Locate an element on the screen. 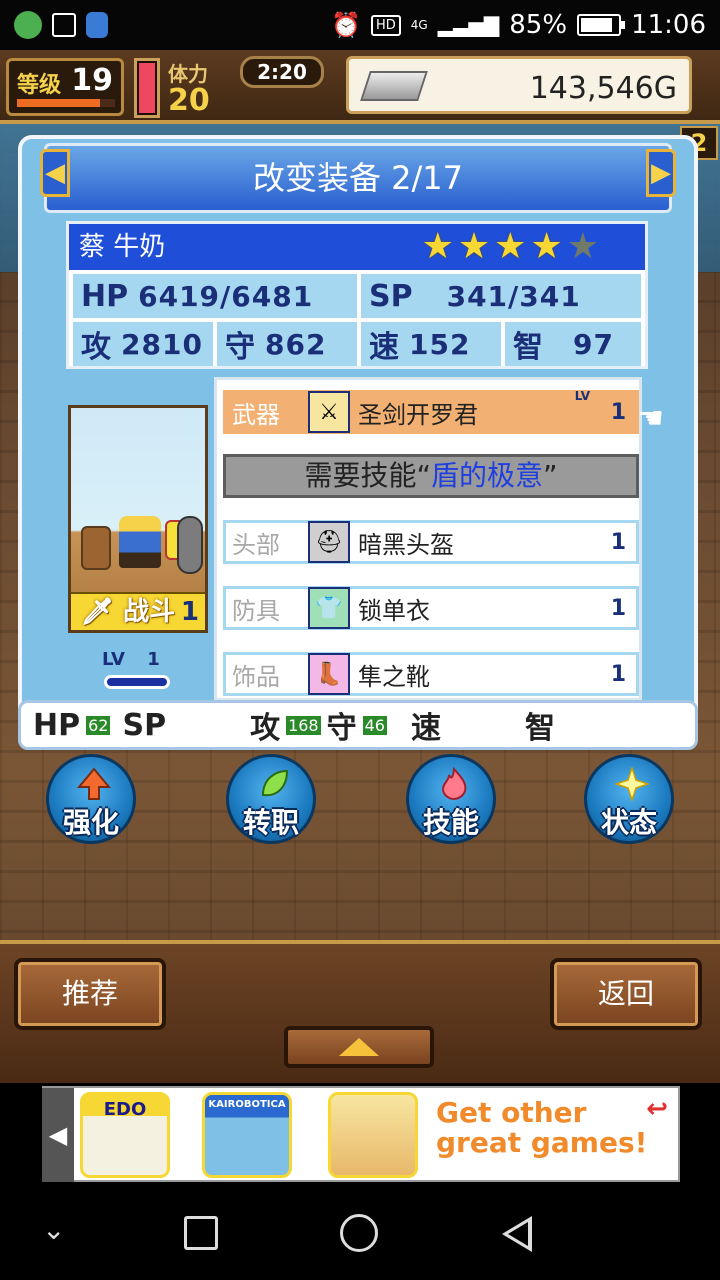 The height and width of the screenshot is (1280, 720). status-bar-right: ⏰ HD 4G ▂▃▅▇ 85% 11:06 is located at coordinates (518, 25).